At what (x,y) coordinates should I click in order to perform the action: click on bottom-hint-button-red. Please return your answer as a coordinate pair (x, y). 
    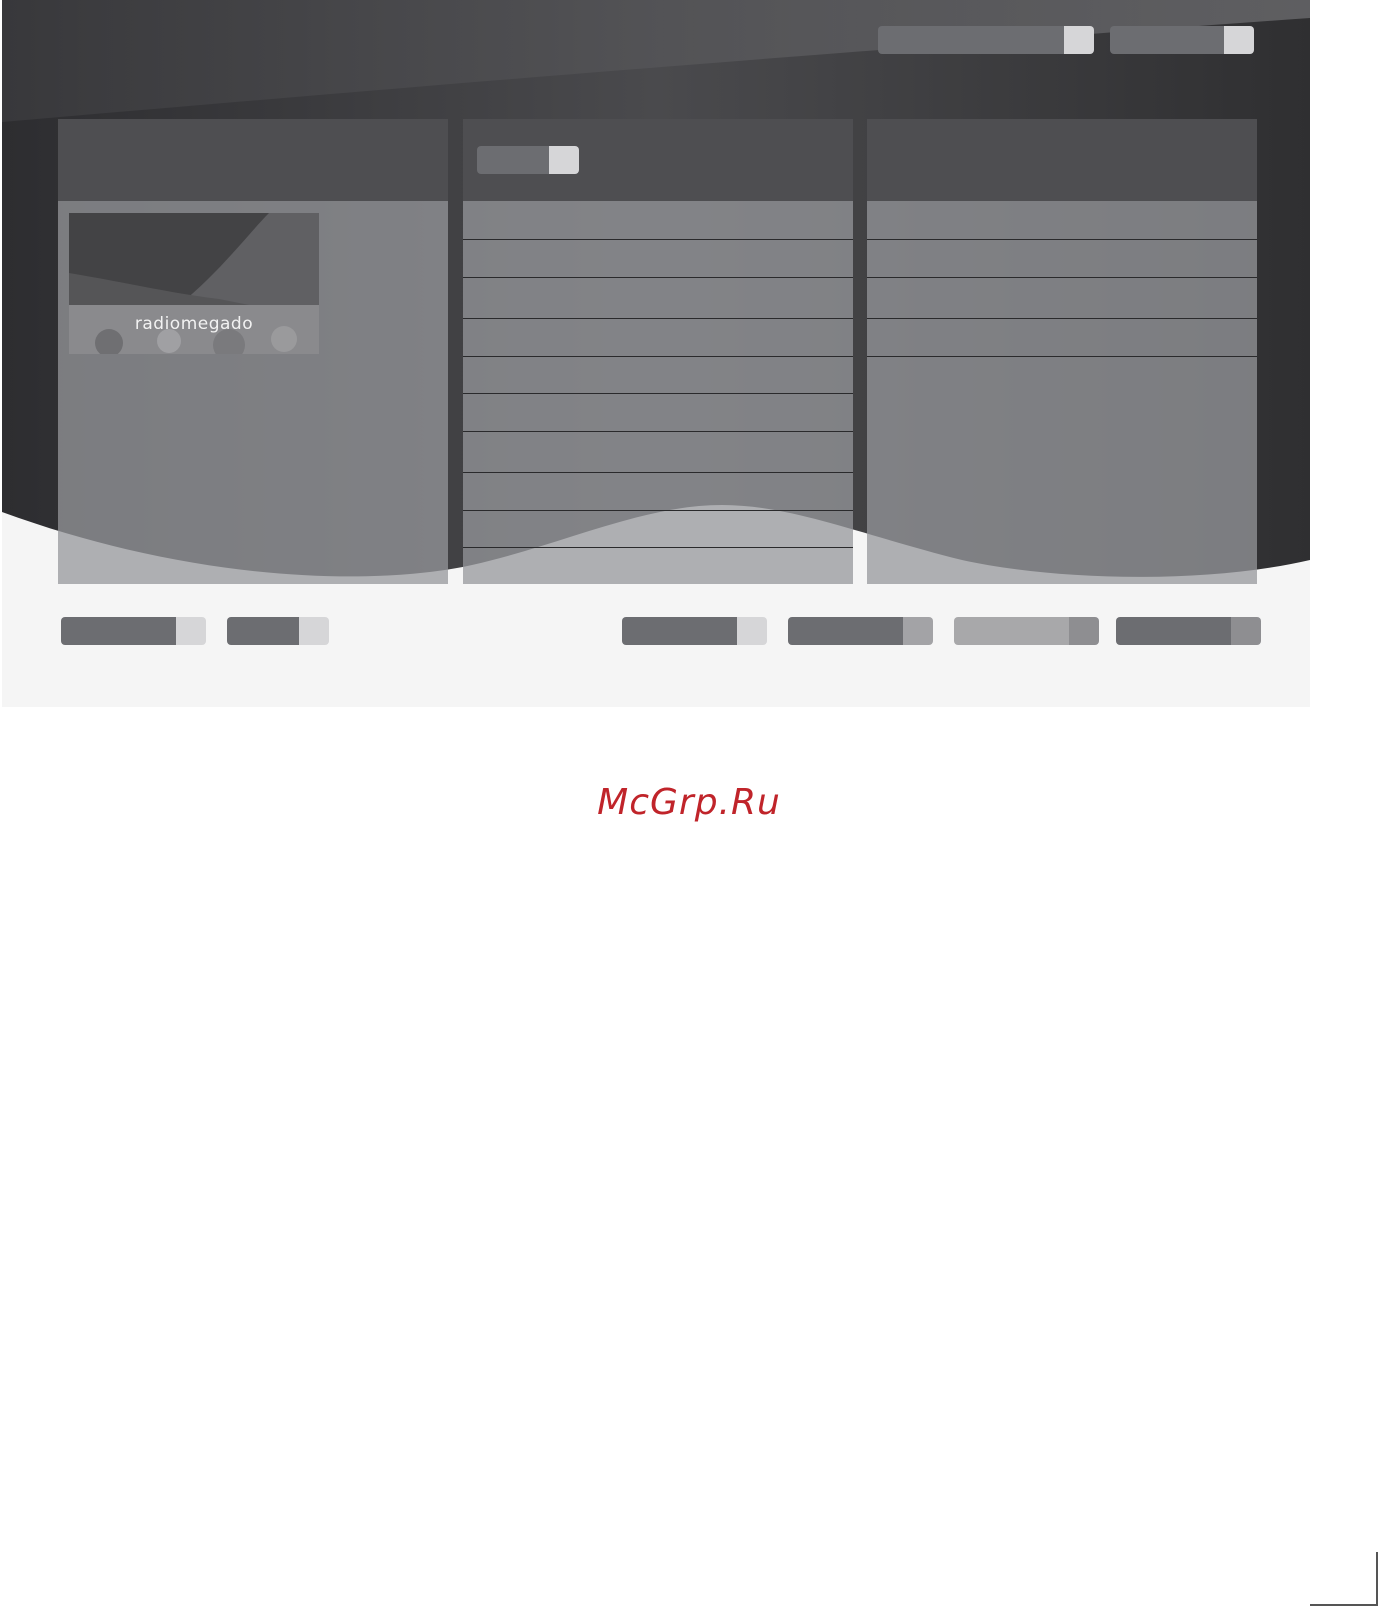
    Looking at the image, I should click on (694, 631).